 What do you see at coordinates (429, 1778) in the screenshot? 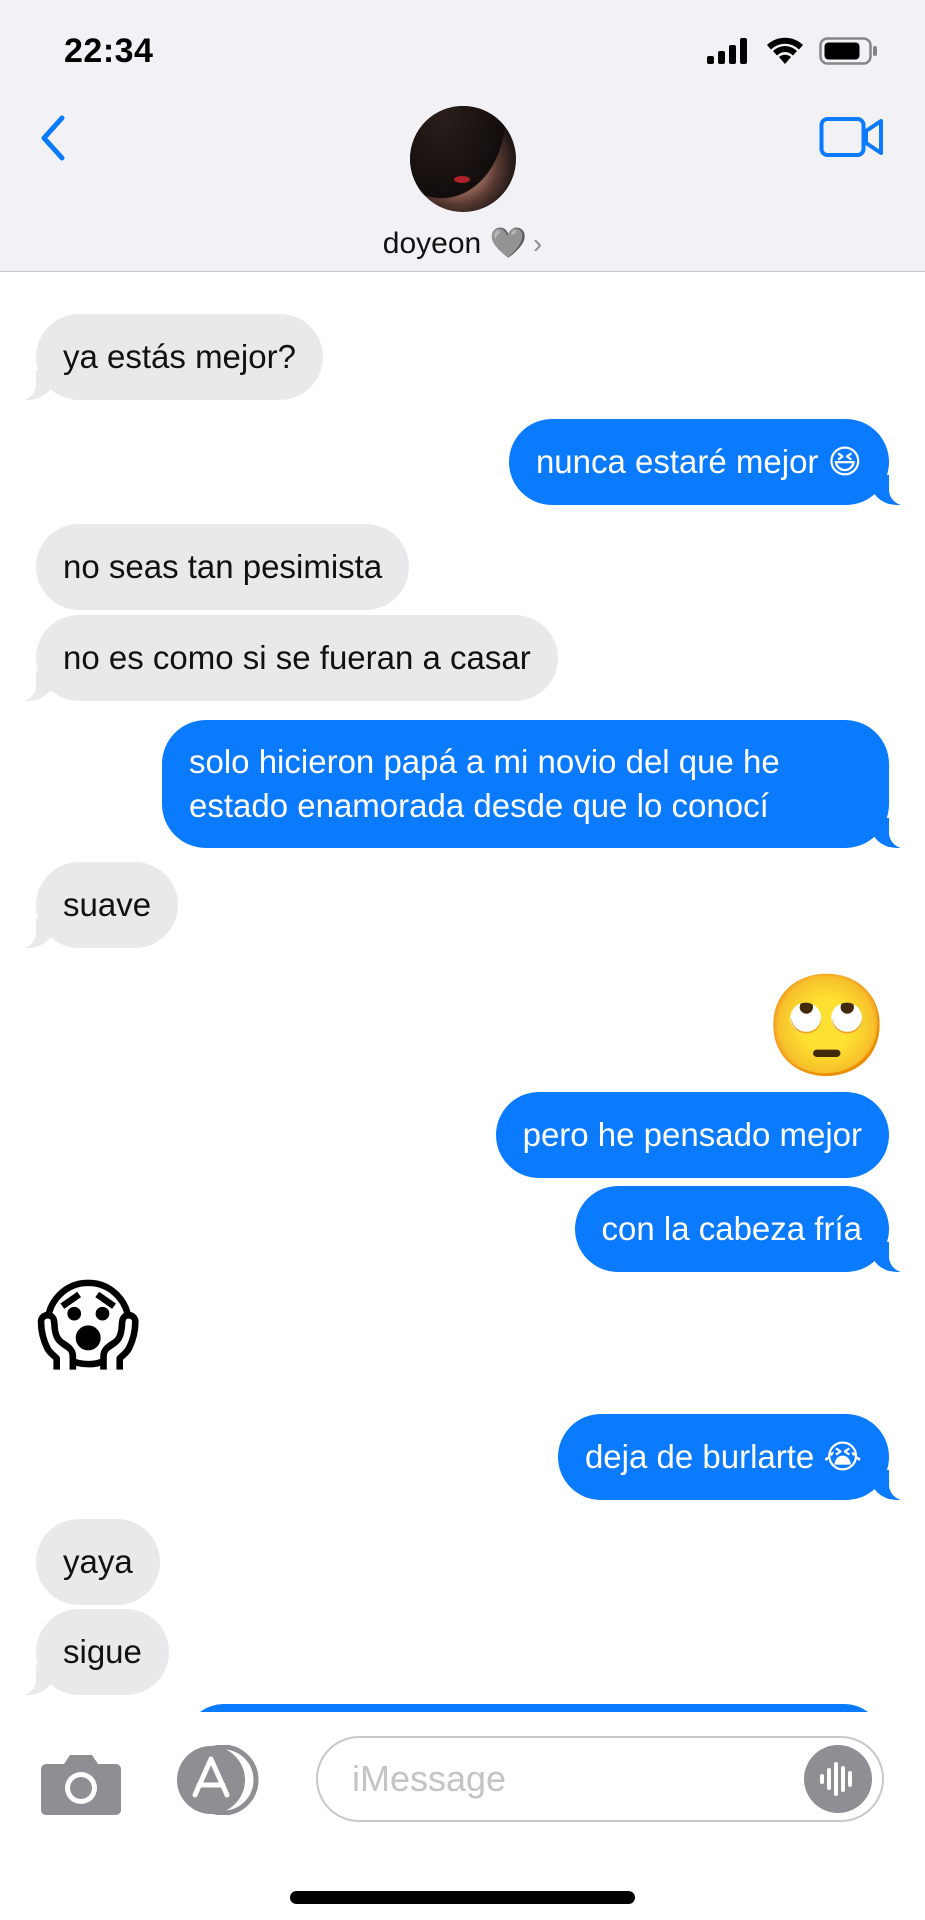
I see `imessage-placeholder: iMessage` at bounding box center [429, 1778].